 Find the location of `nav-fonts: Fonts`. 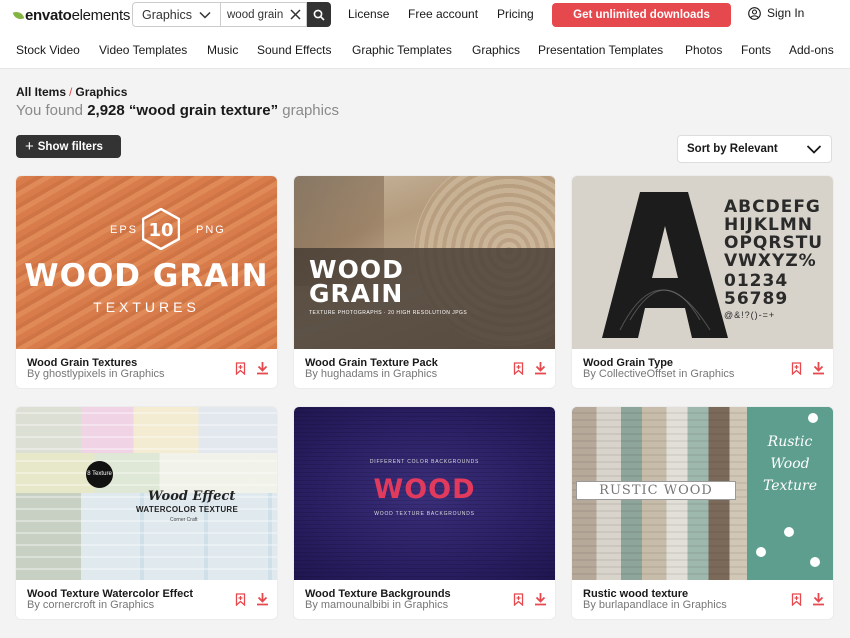

nav-fonts: Fonts is located at coordinates (756, 50).